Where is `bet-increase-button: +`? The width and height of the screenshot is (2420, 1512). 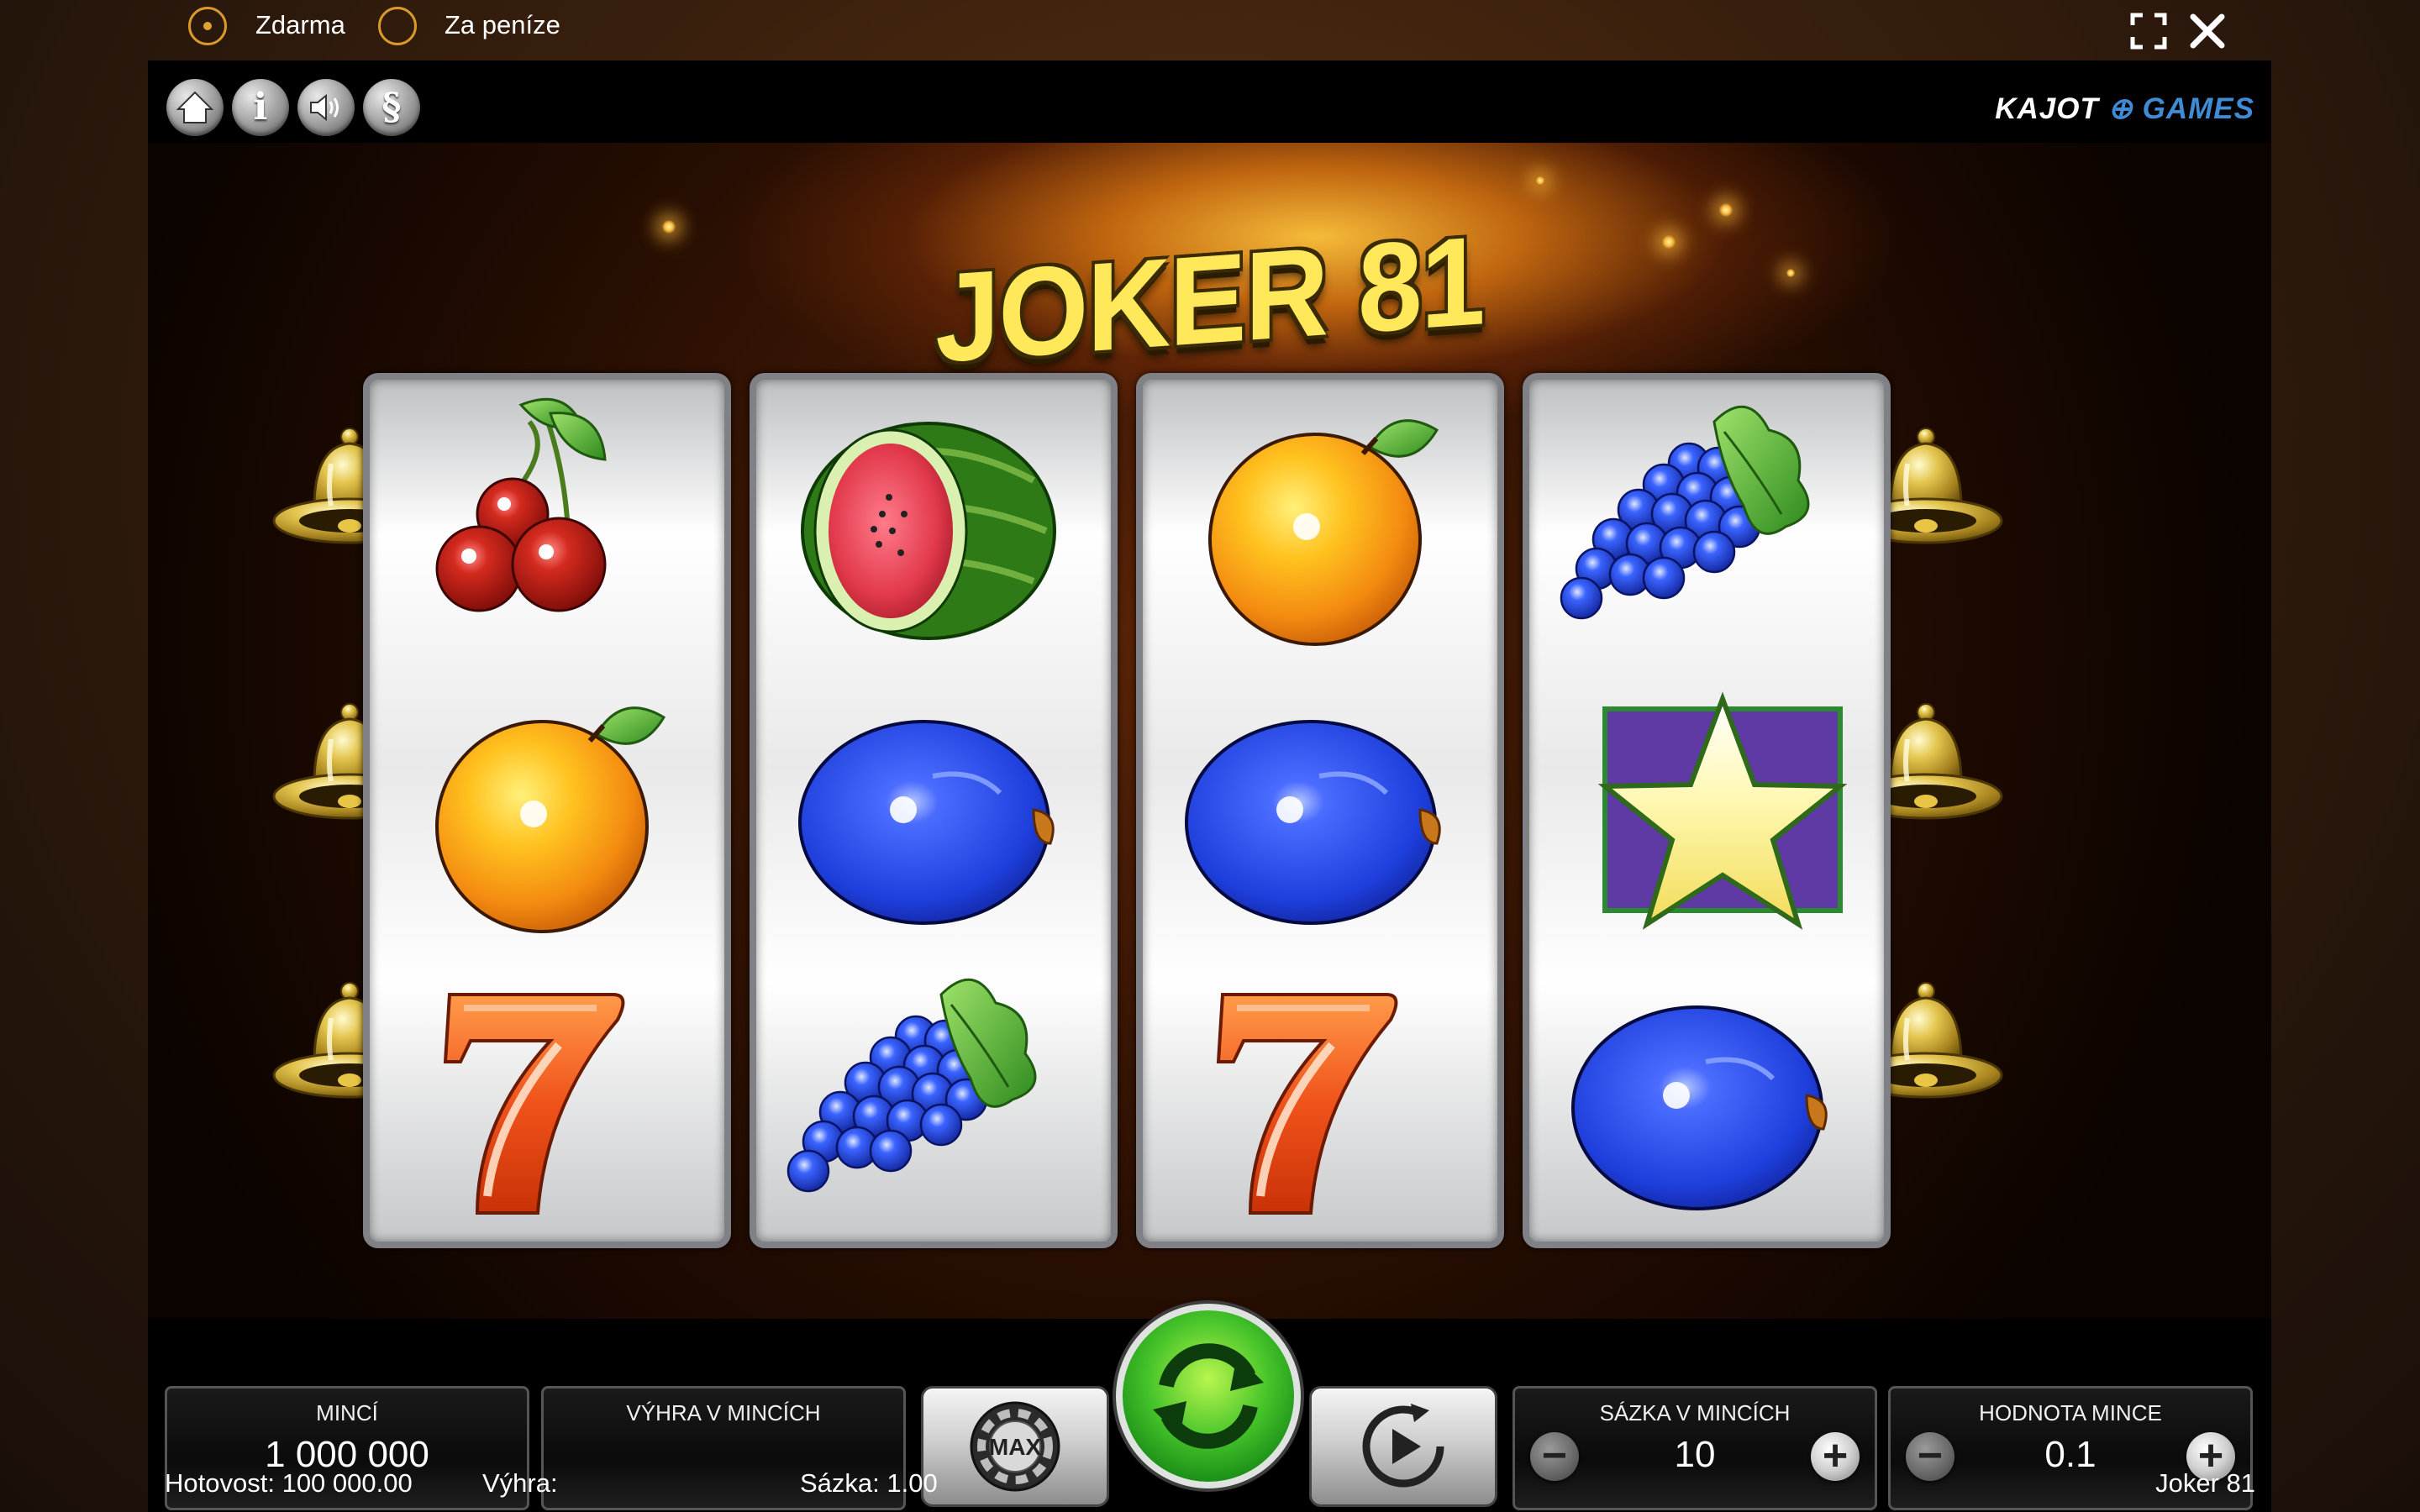 bet-increase-button: + is located at coordinates (1835, 1456).